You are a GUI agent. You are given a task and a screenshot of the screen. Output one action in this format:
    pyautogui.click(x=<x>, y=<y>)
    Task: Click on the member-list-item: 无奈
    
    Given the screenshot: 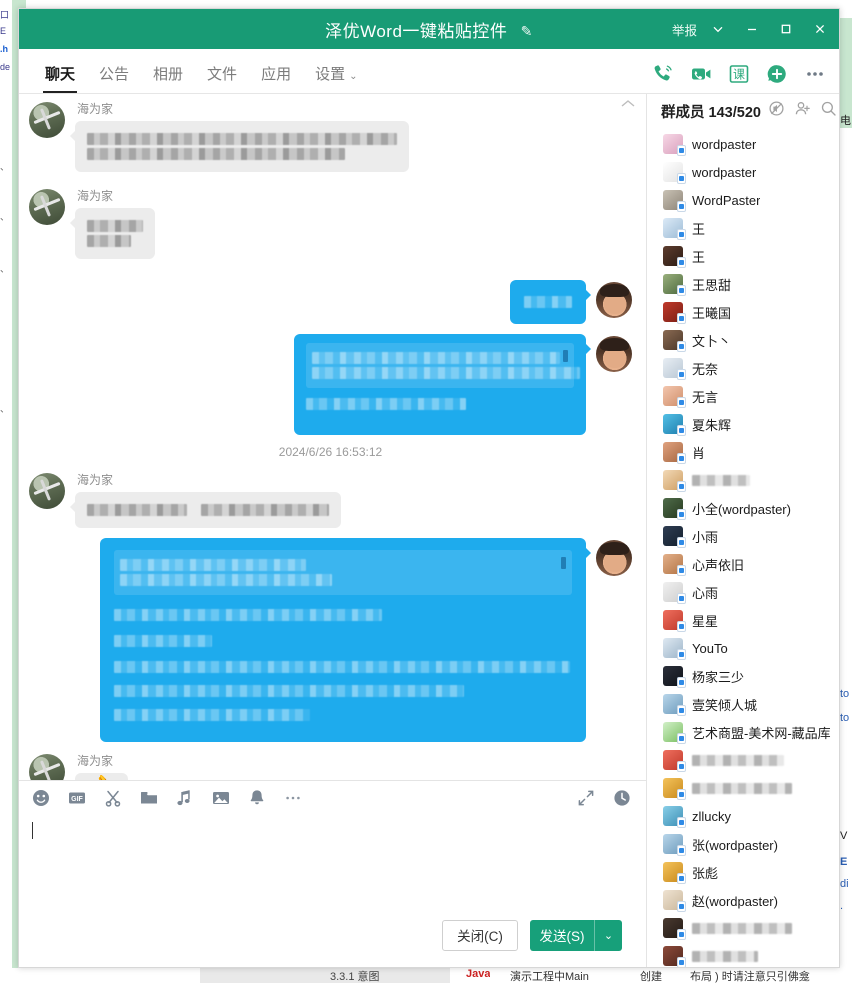 What is the action you would take?
    pyautogui.click(x=743, y=368)
    